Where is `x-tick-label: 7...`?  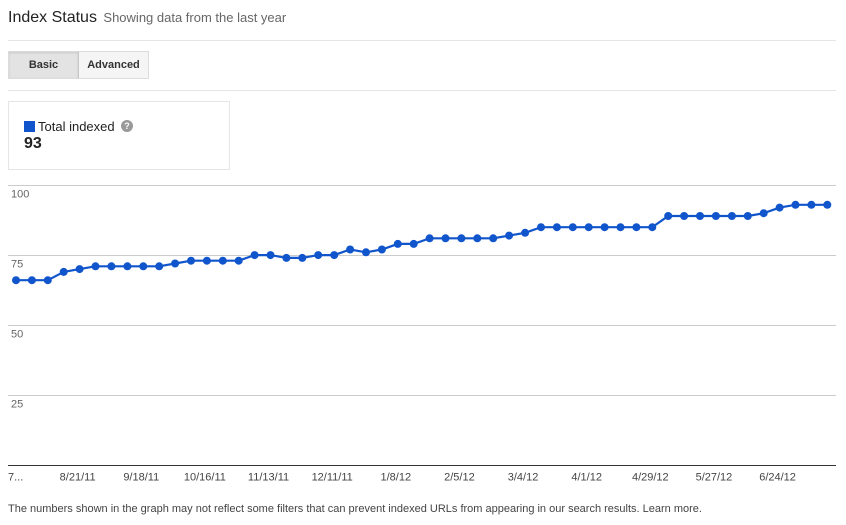 x-tick-label: 7... is located at coordinates (15, 478).